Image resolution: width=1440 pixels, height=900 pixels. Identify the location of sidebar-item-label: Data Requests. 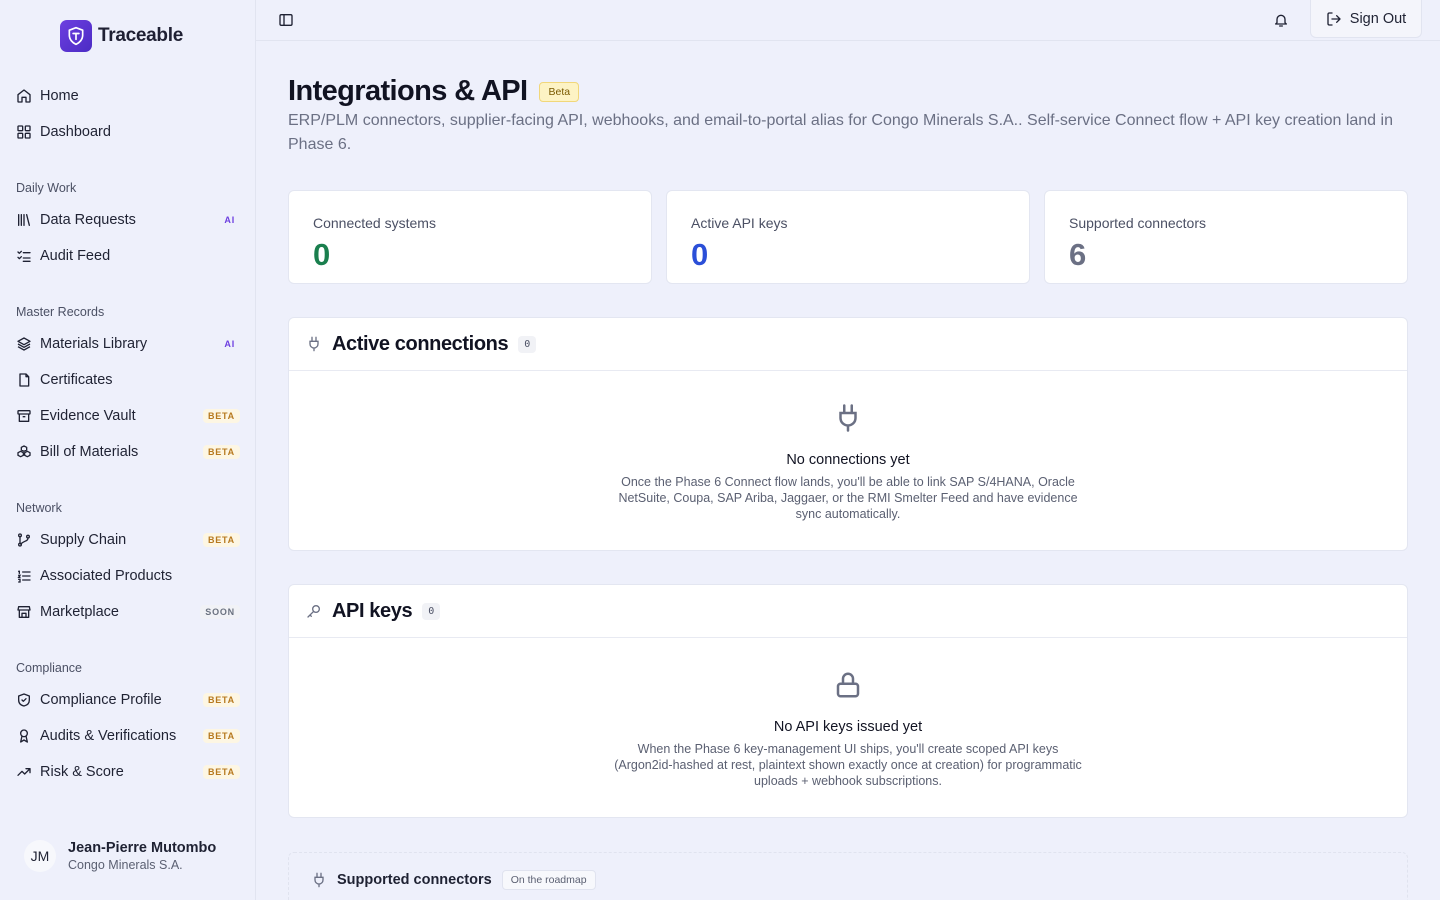
(88, 220).